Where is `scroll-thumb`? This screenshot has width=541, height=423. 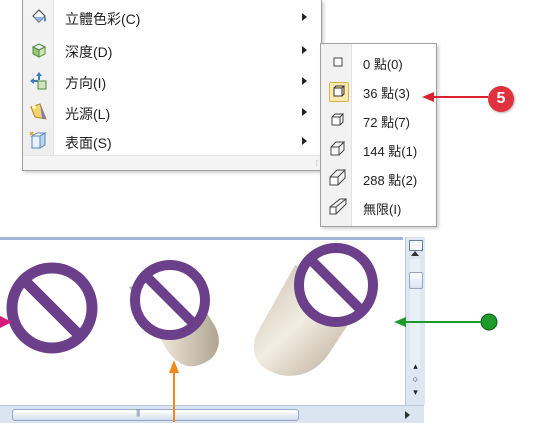 scroll-thumb is located at coordinates (416, 280).